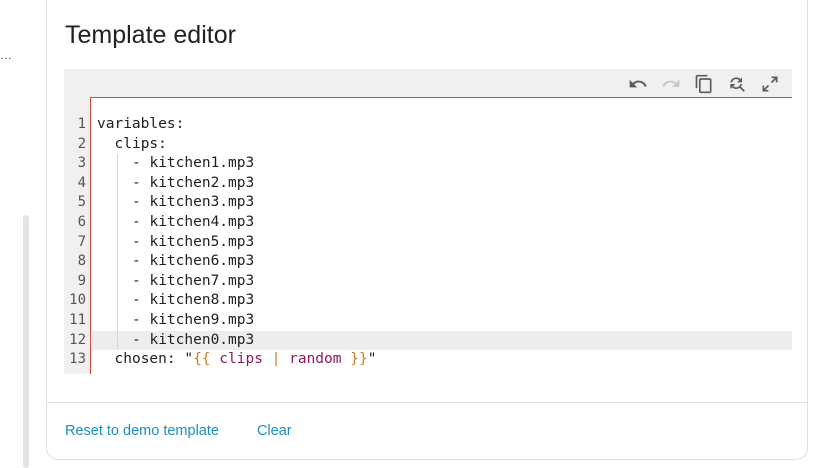 This screenshot has height=468, width=825. Describe the element at coordinates (193, 221) in the screenshot. I see `code-token: - kitchen4.mp3` at that location.